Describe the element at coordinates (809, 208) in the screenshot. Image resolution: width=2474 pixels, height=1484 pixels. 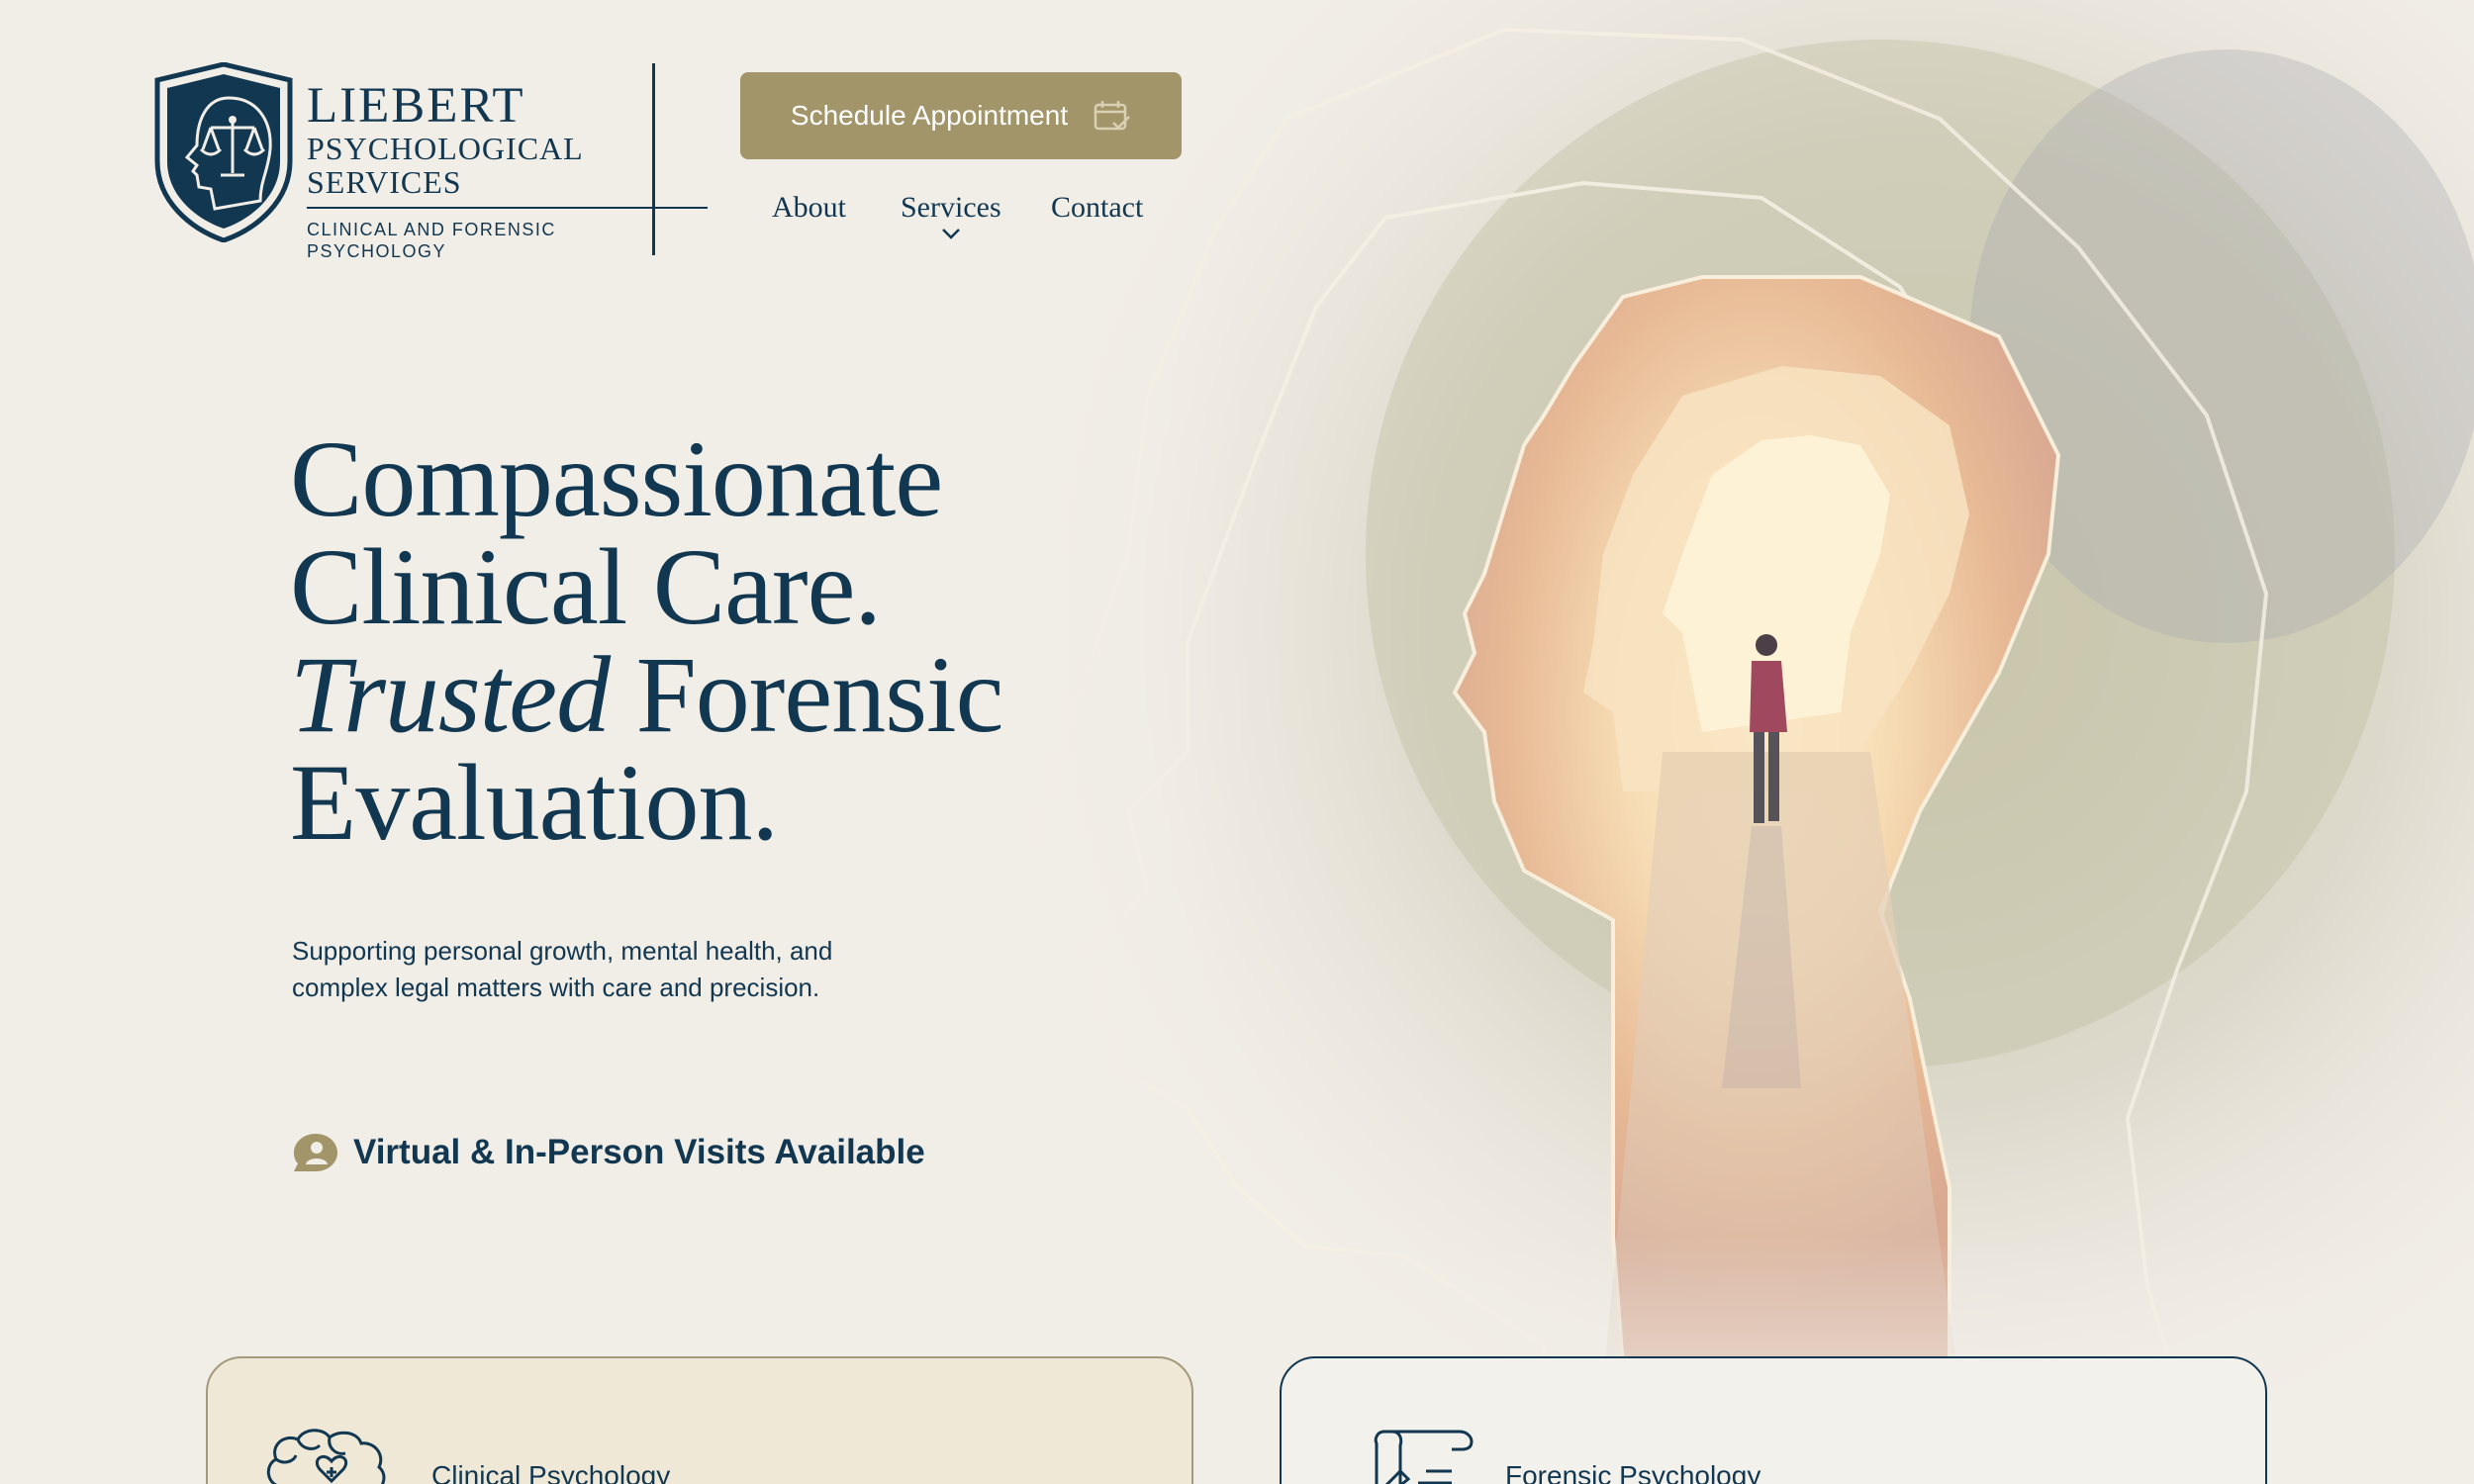
I see `nav-about: About` at that location.